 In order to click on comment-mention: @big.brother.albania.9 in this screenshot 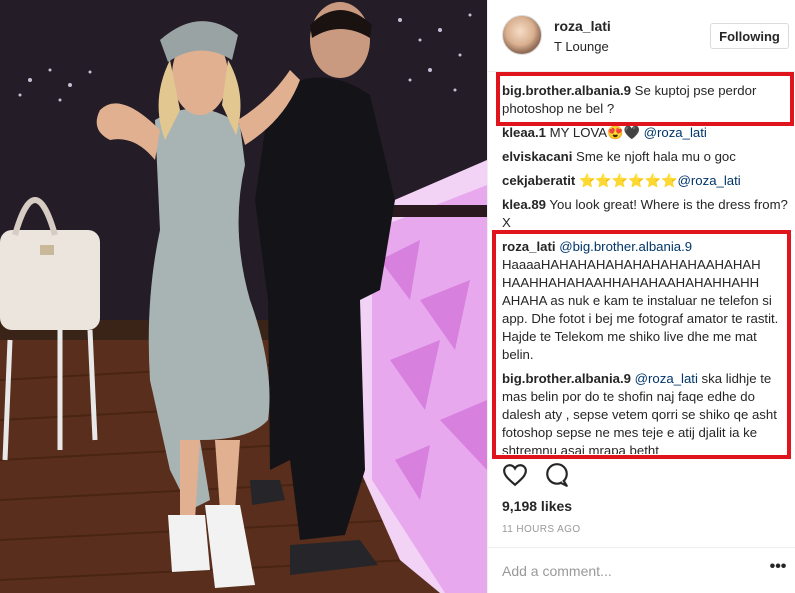, I will do `click(625, 246)`.